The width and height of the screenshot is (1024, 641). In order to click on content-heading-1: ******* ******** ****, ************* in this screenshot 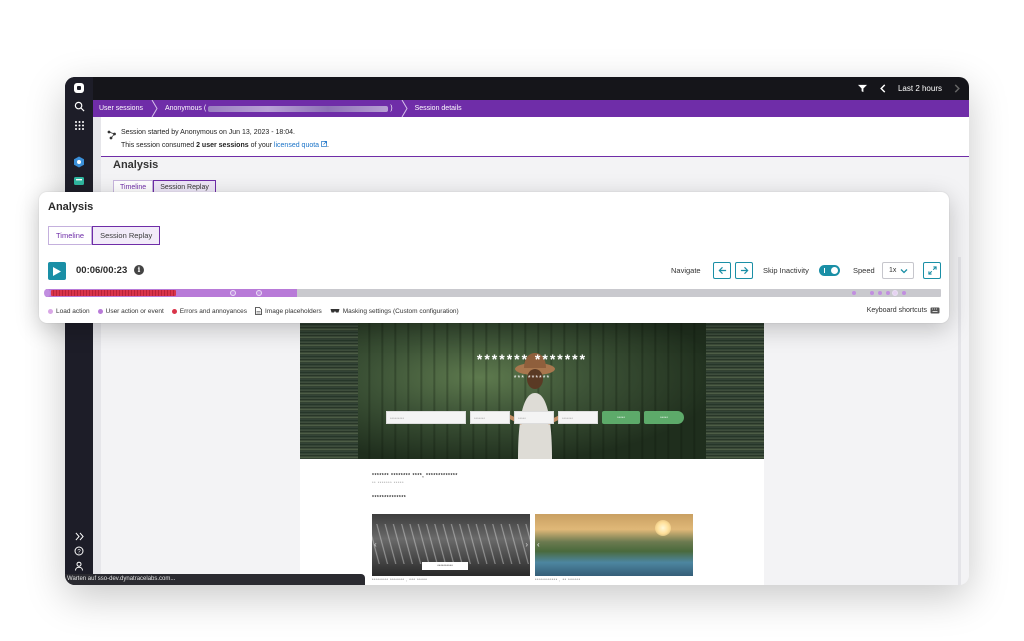, I will do `click(415, 476)`.